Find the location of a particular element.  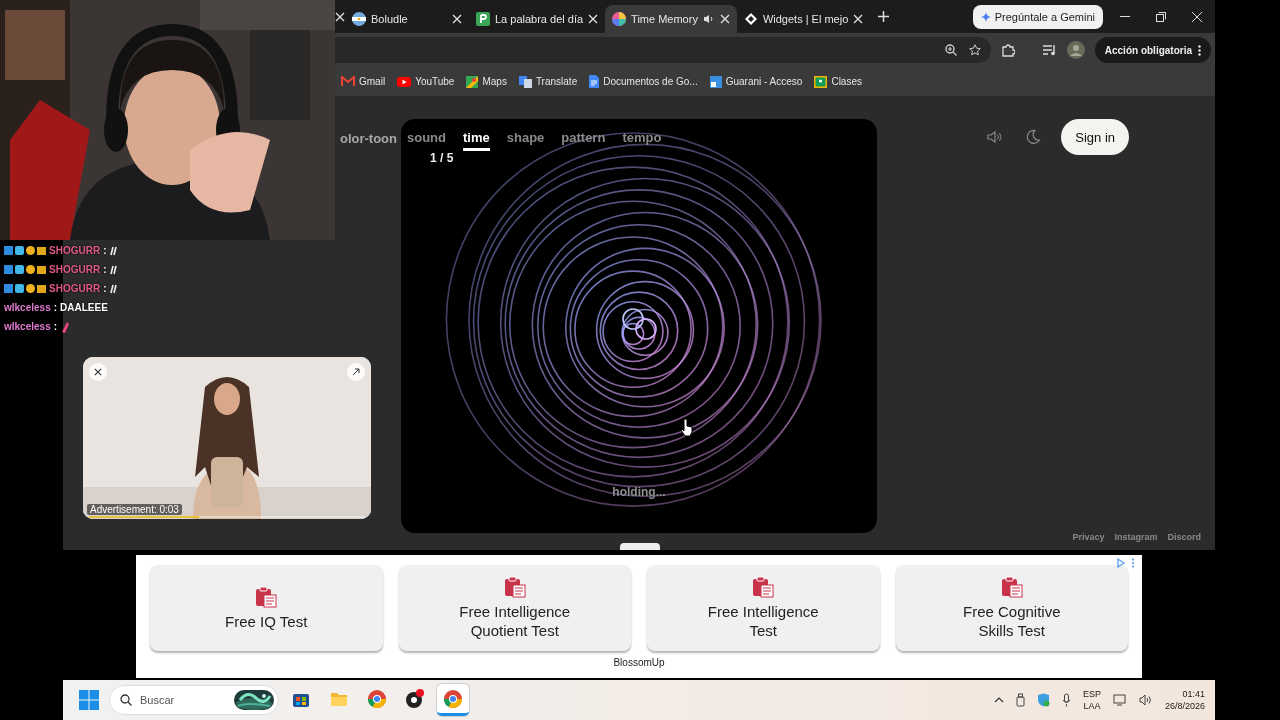

browser-tab: Boludle is located at coordinates (407, 19).